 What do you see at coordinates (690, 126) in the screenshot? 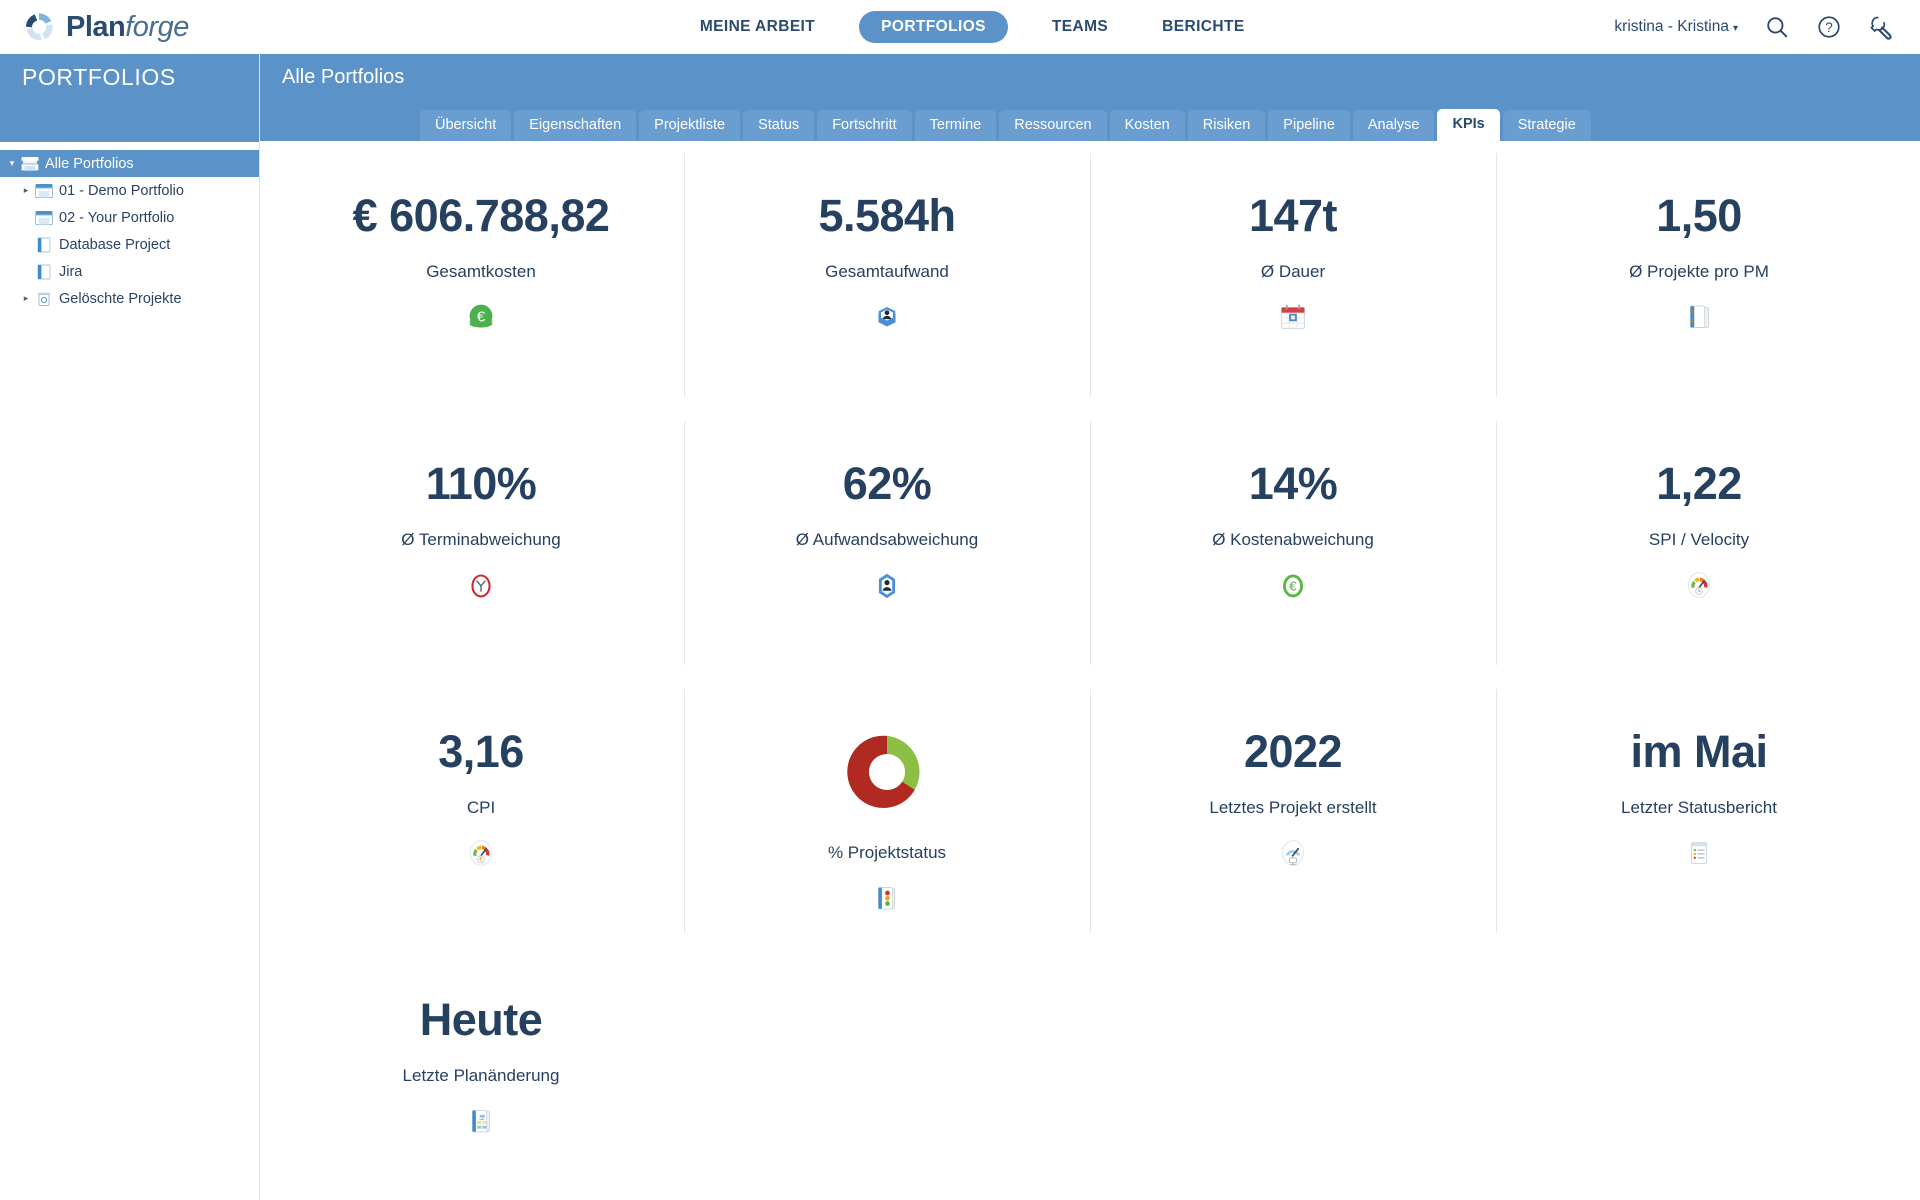
I see `tab-projektliste: Projektliste` at bounding box center [690, 126].